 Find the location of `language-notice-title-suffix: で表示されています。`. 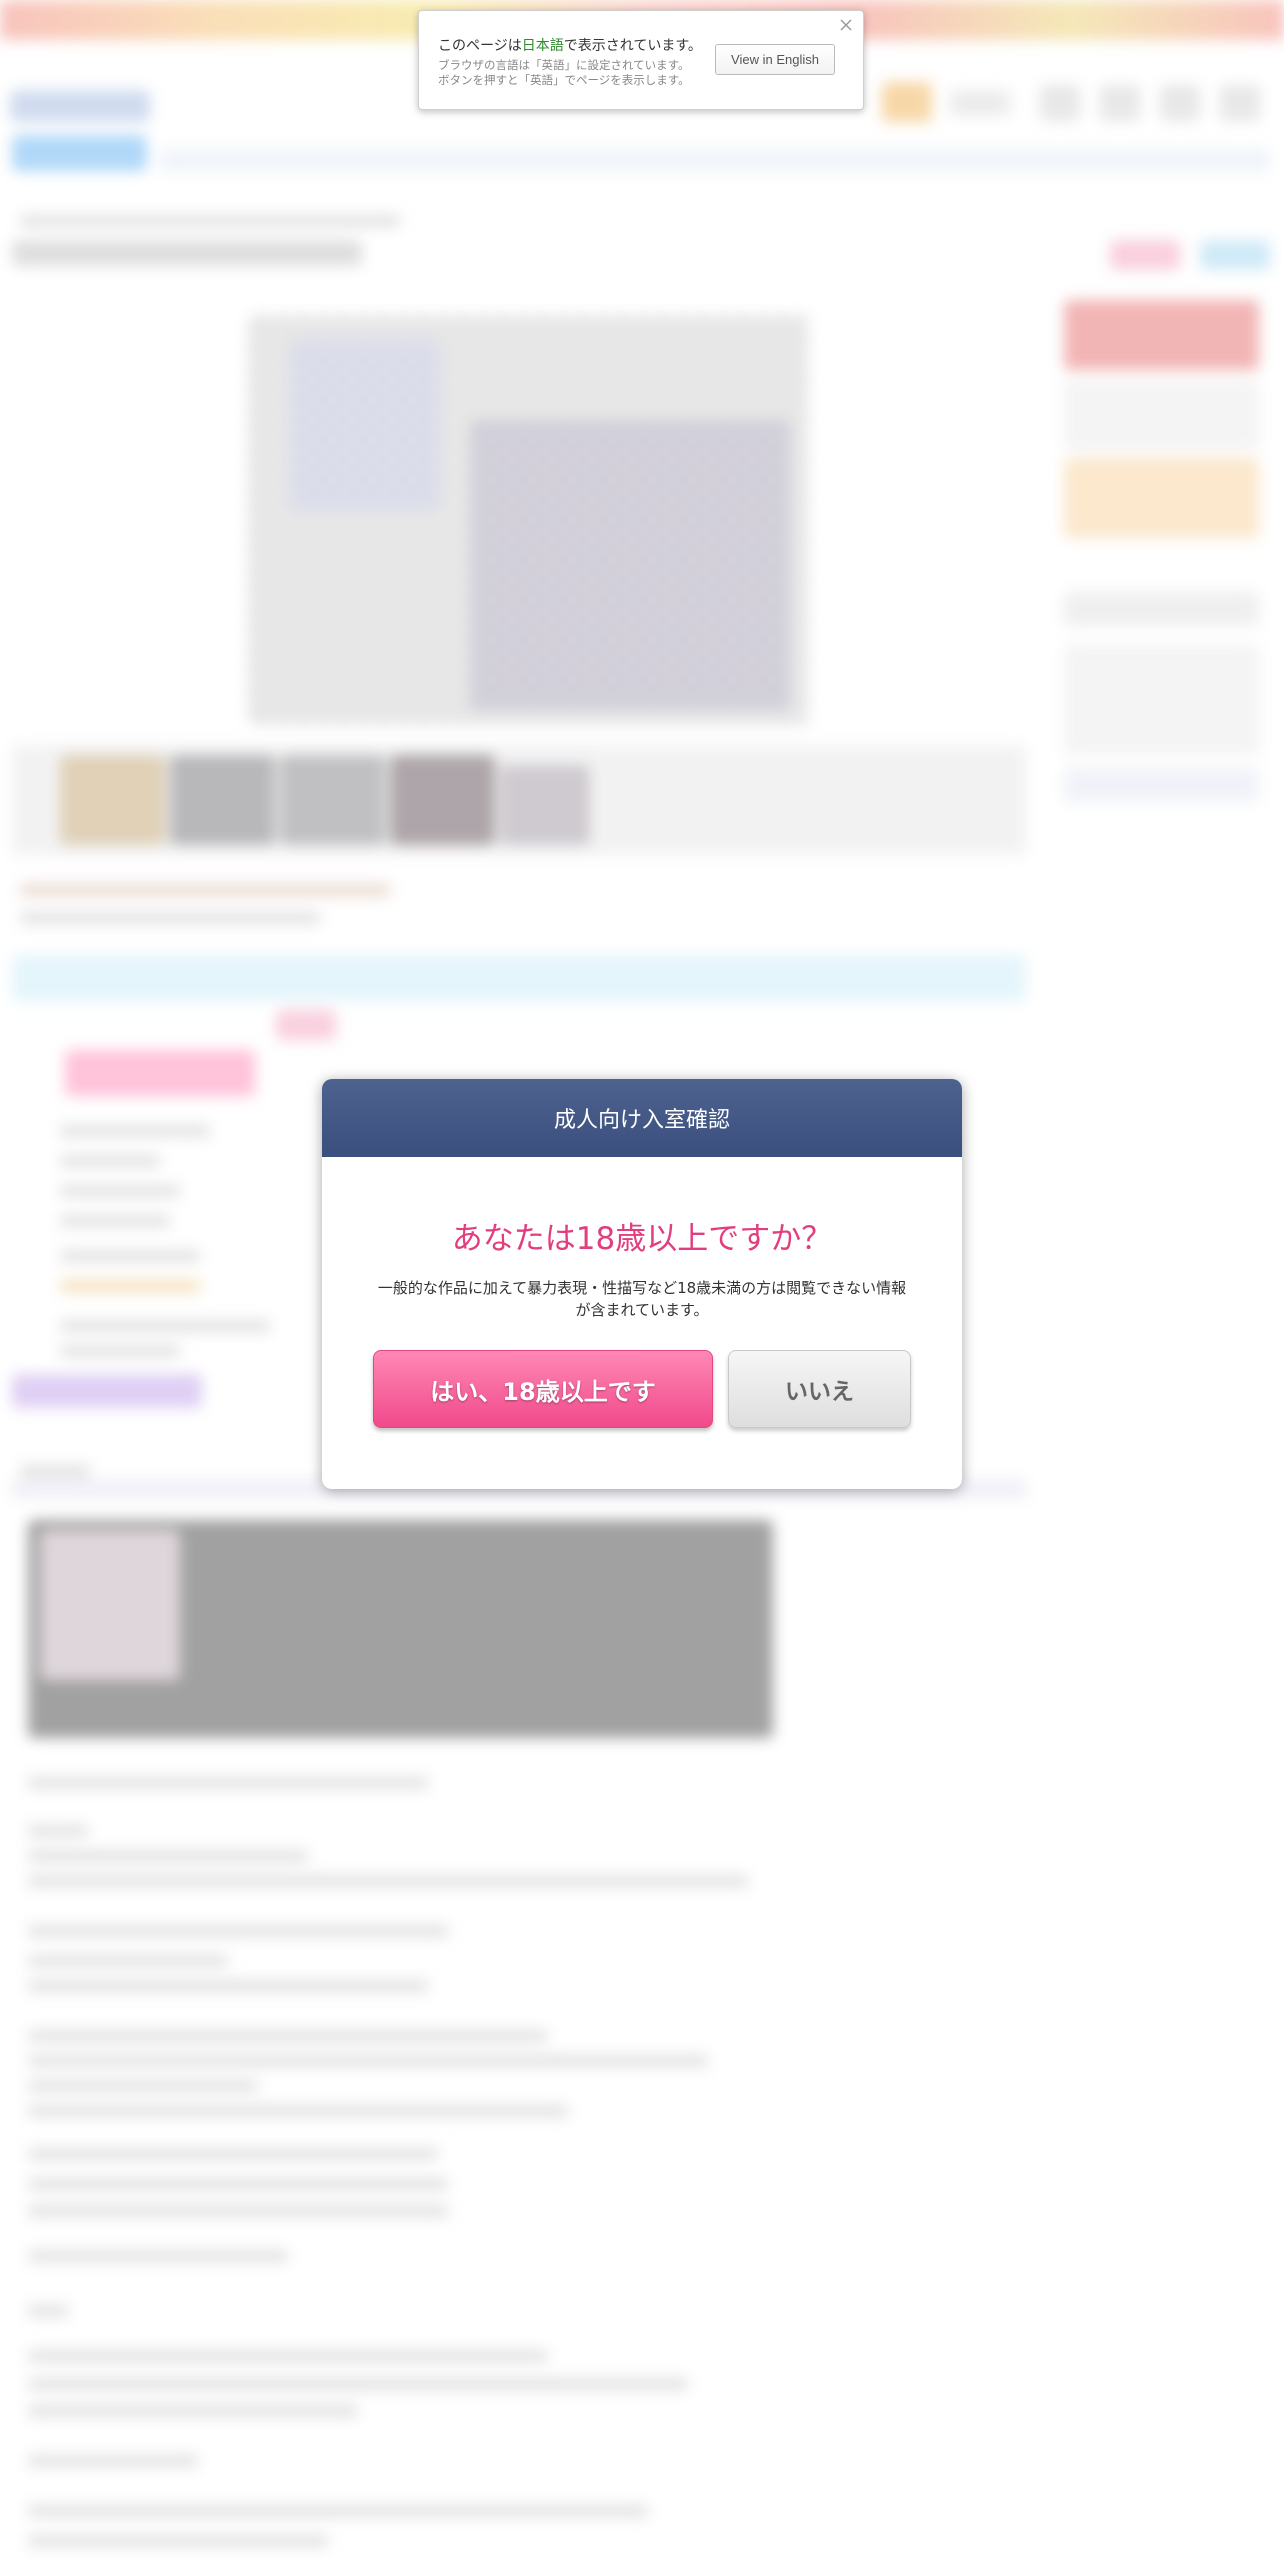

language-notice-title-suffix: で表示されています。 is located at coordinates (632, 46).